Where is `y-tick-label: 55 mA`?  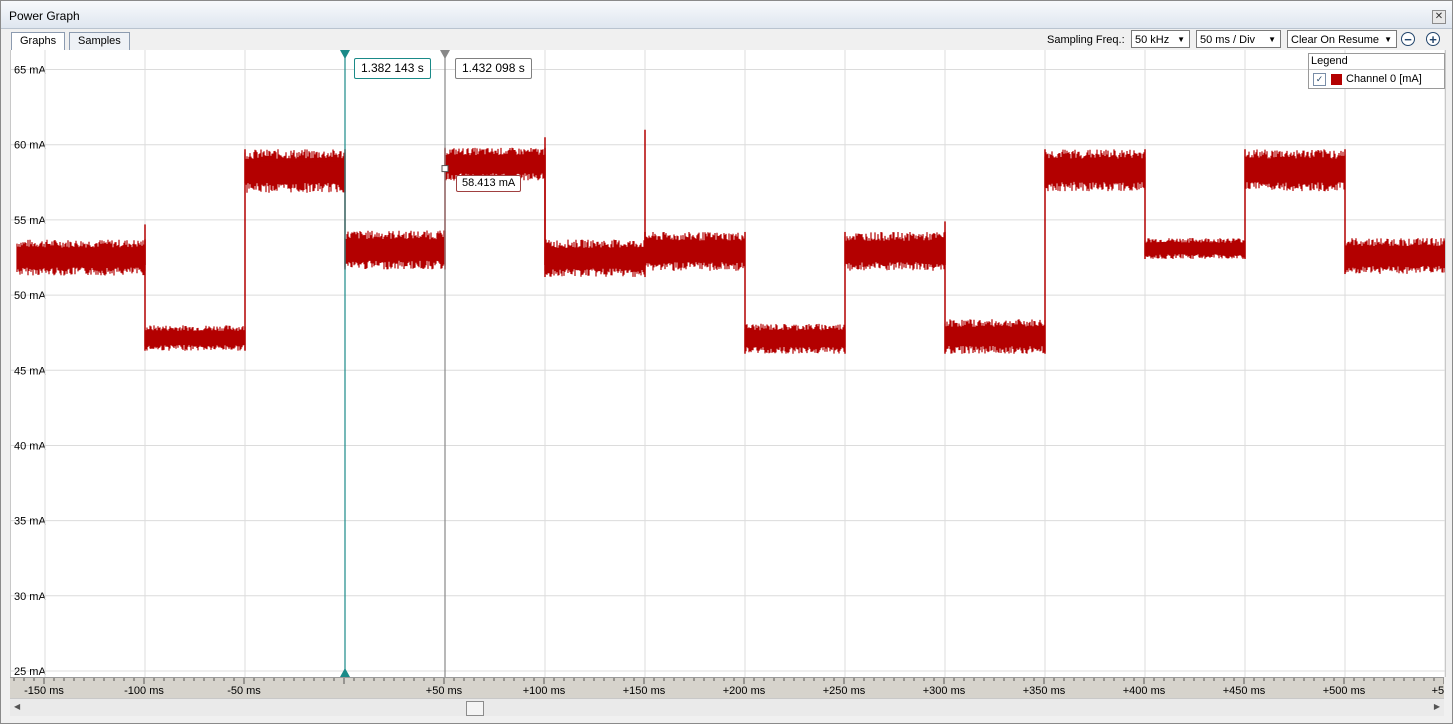 y-tick-label: 55 mA is located at coordinates (30, 221).